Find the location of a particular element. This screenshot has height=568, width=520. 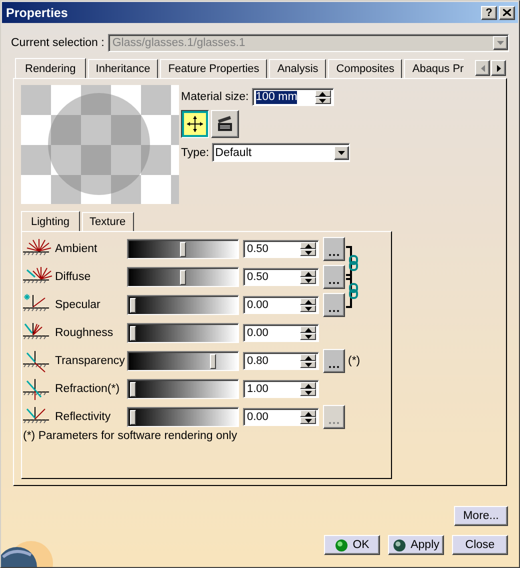

close-button is located at coordinates (507, 13).